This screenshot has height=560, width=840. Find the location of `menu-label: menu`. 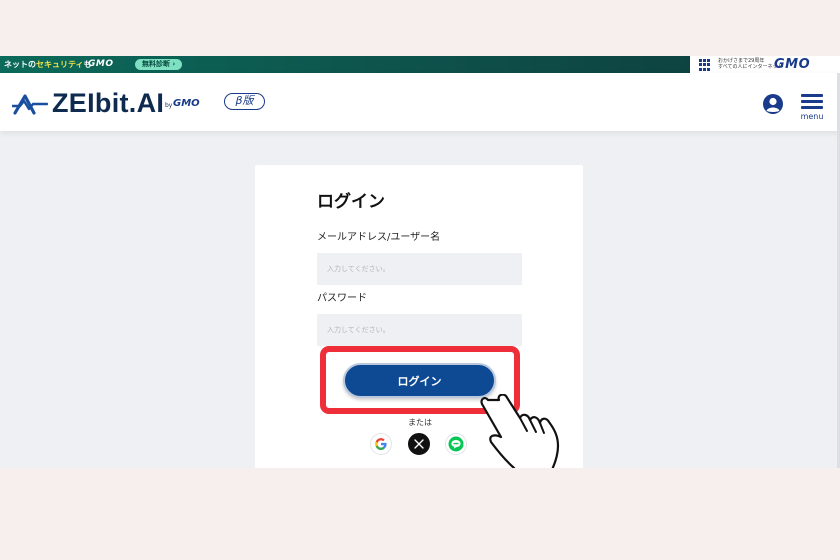

menu-label: menu is located at coordinates (812, 116).